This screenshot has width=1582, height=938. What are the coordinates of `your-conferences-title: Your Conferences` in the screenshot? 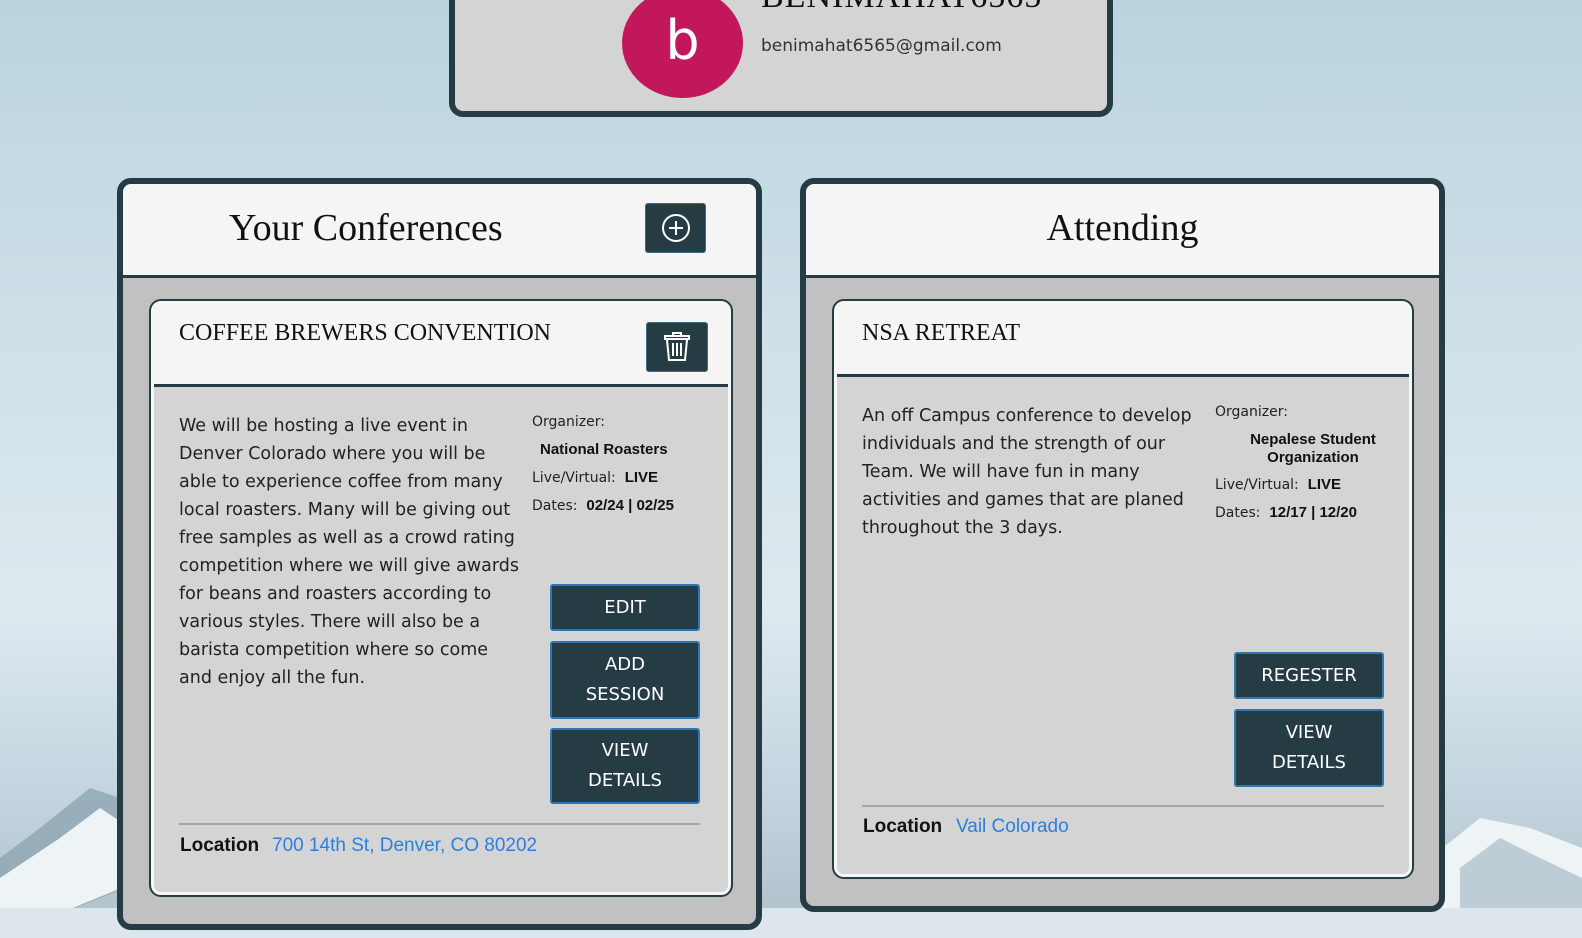 It's located at (366, 228).